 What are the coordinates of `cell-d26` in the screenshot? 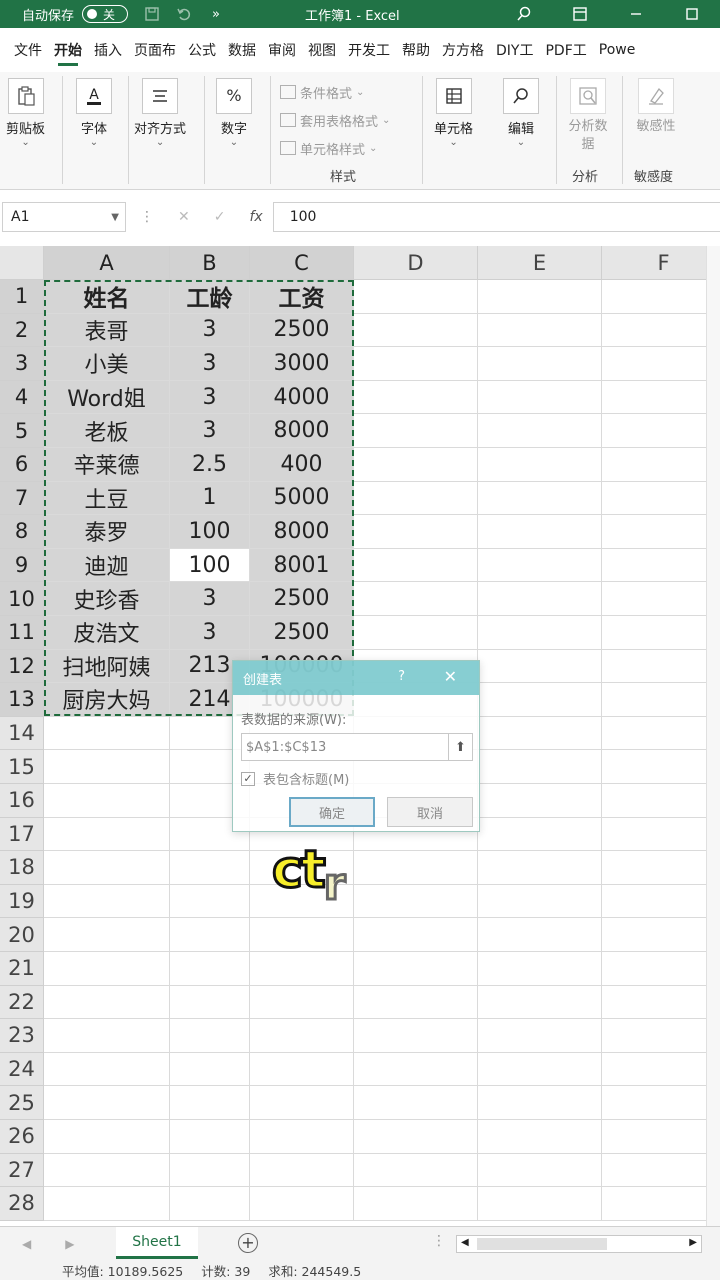 It's located at (416, 1137).